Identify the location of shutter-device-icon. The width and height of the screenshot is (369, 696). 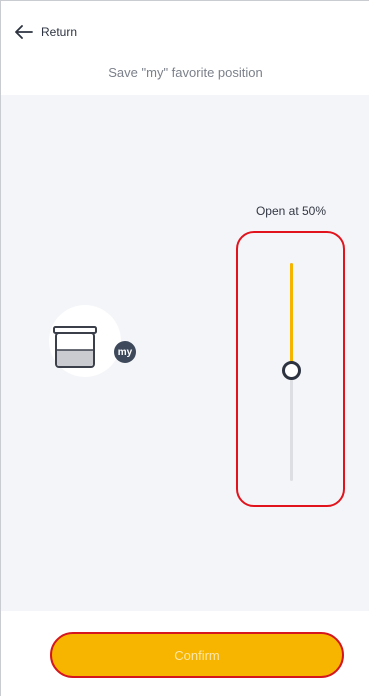
(75, 347).